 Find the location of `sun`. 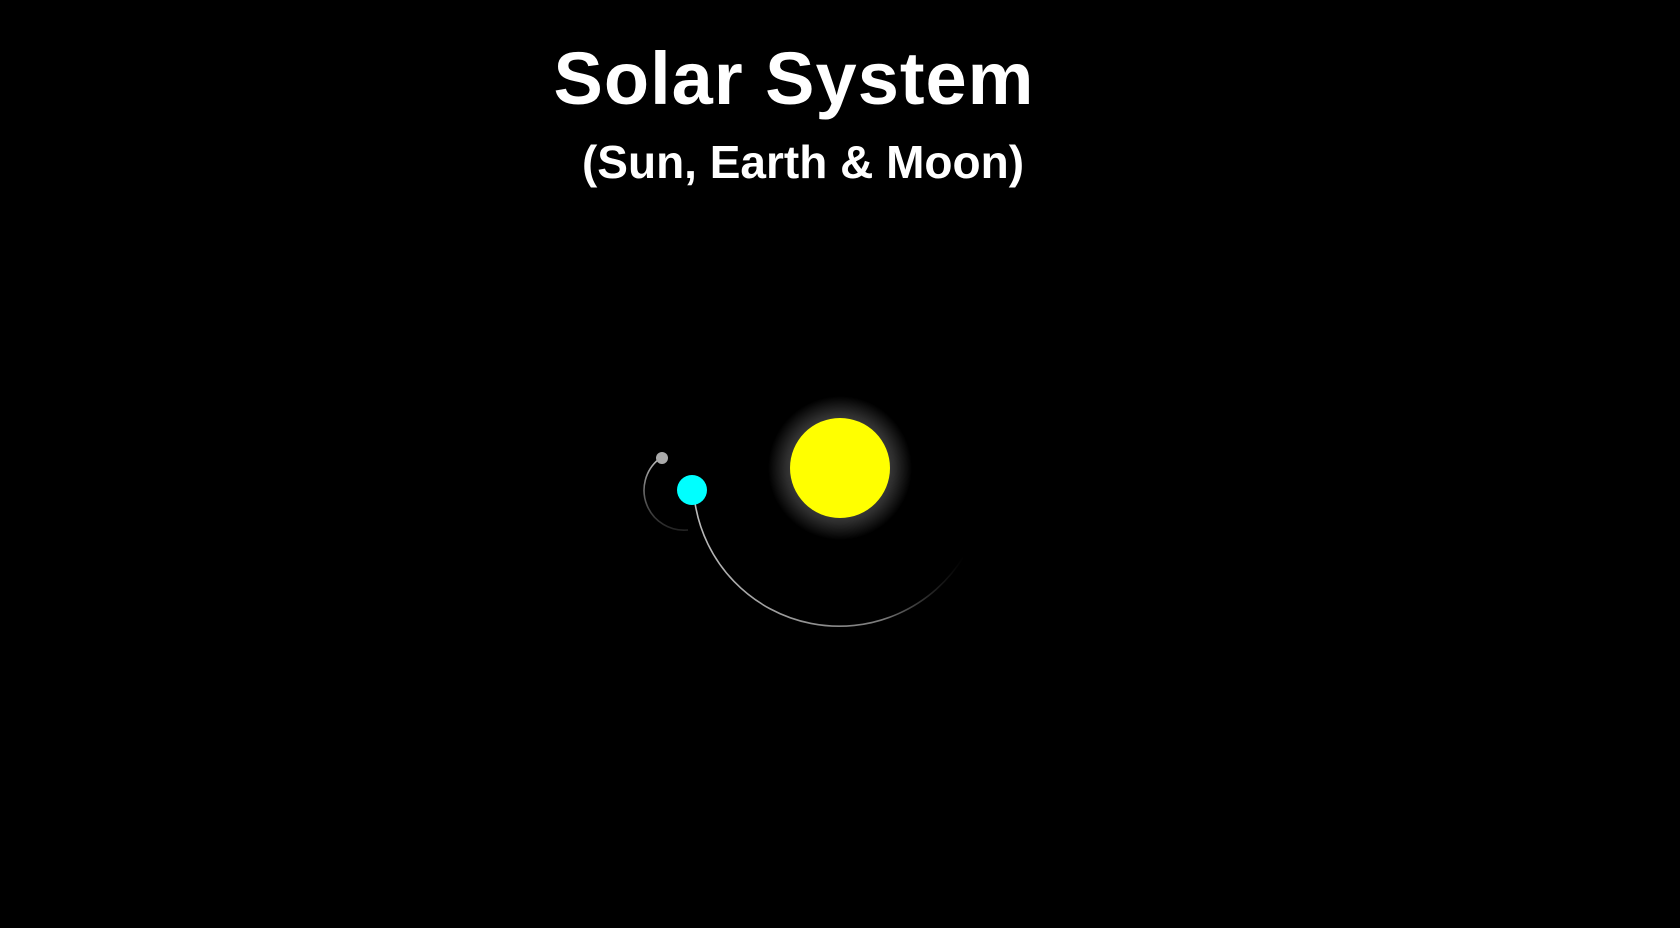

sun is located at coordinates (840, 468).